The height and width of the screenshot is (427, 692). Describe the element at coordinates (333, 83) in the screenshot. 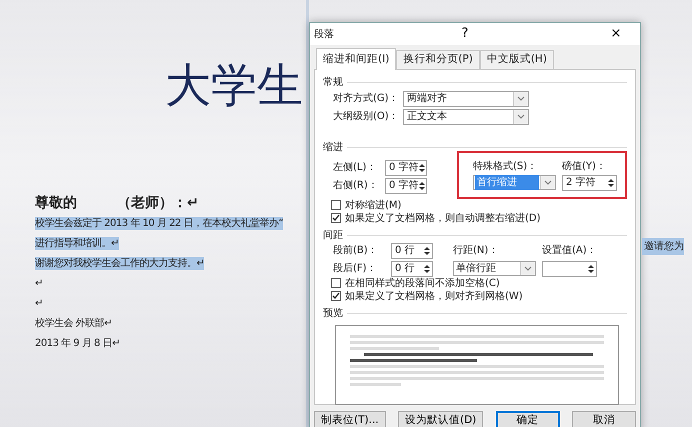

I see `section-heading: 常规` at that location.